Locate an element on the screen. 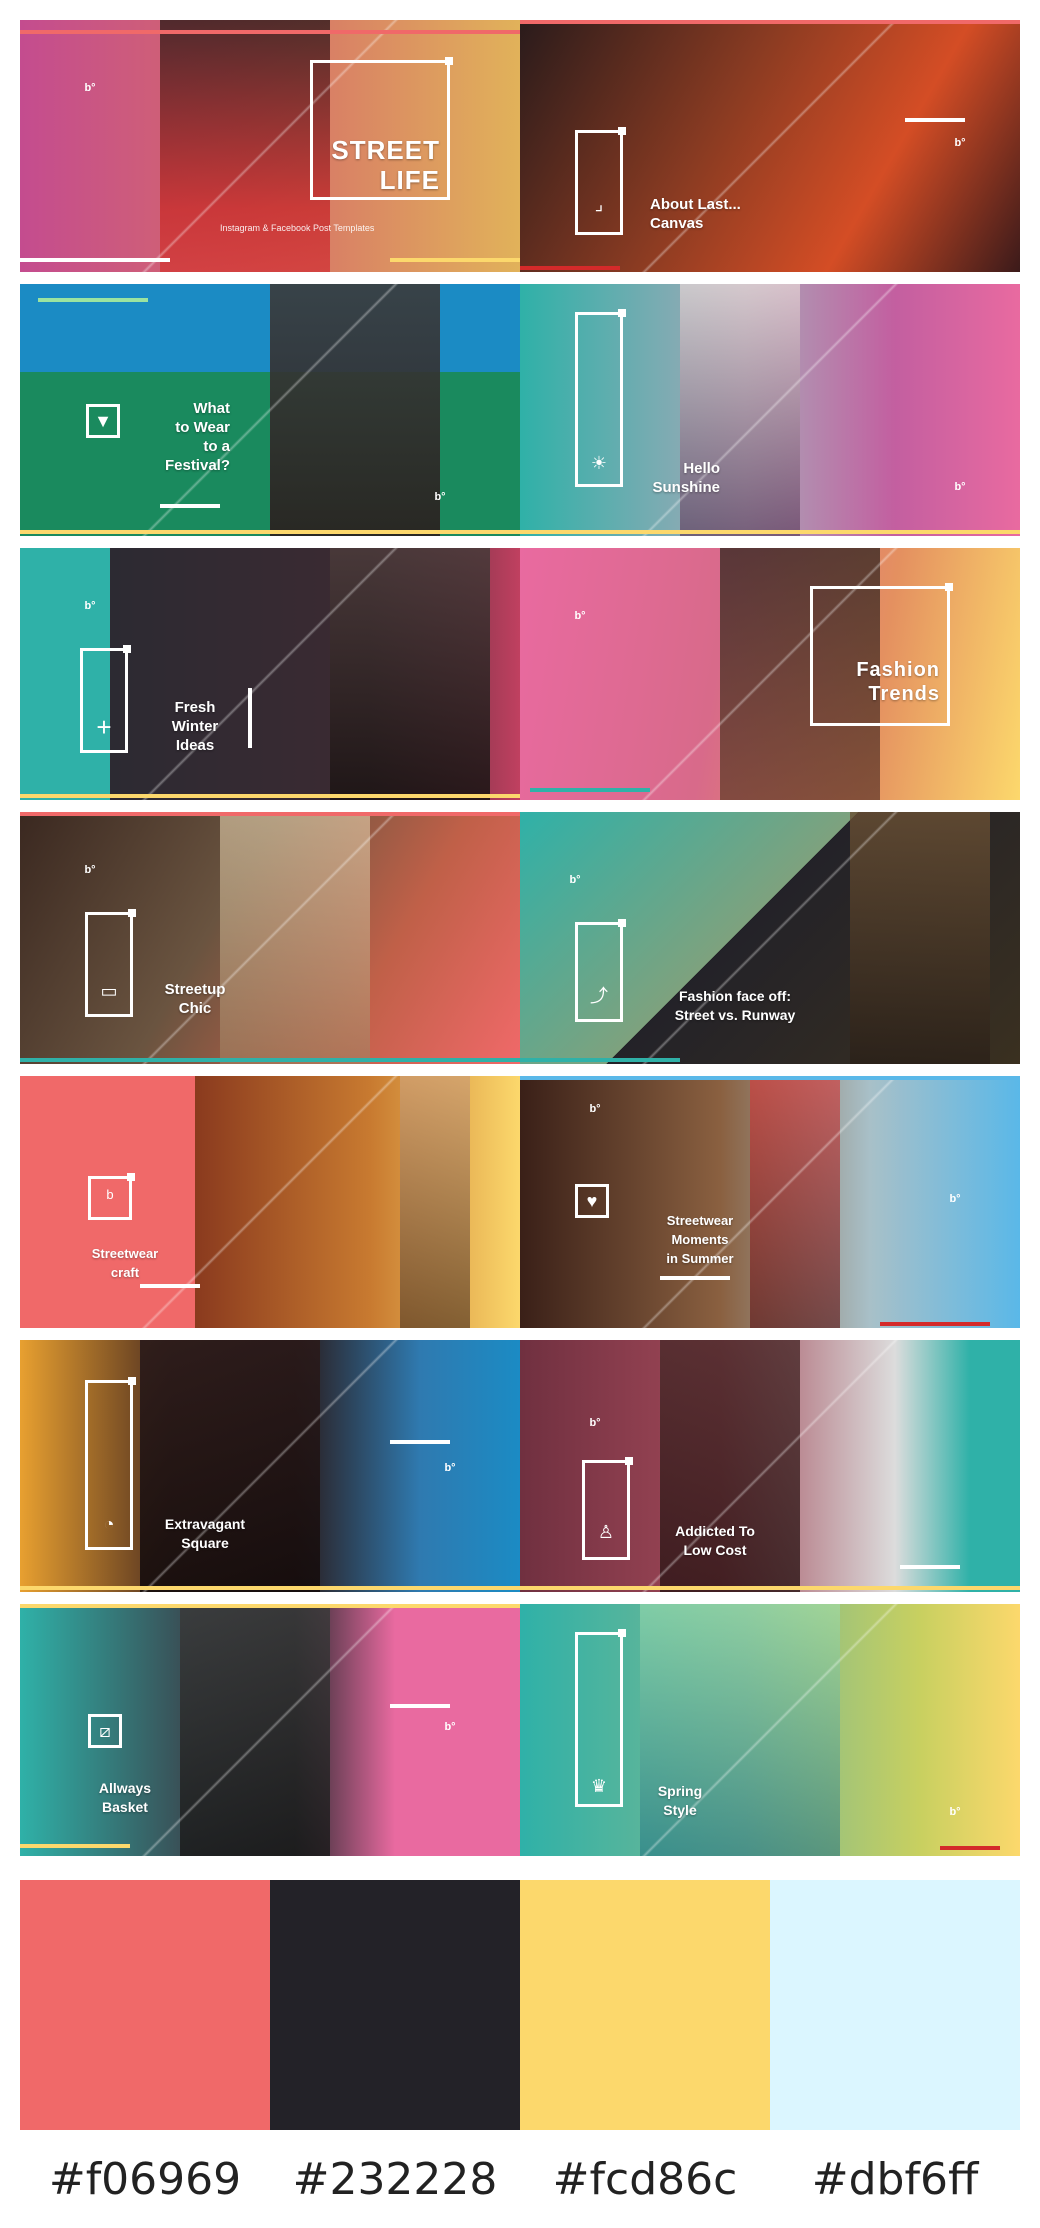  swatch-light-blue is located at coordinates (895, 2005).